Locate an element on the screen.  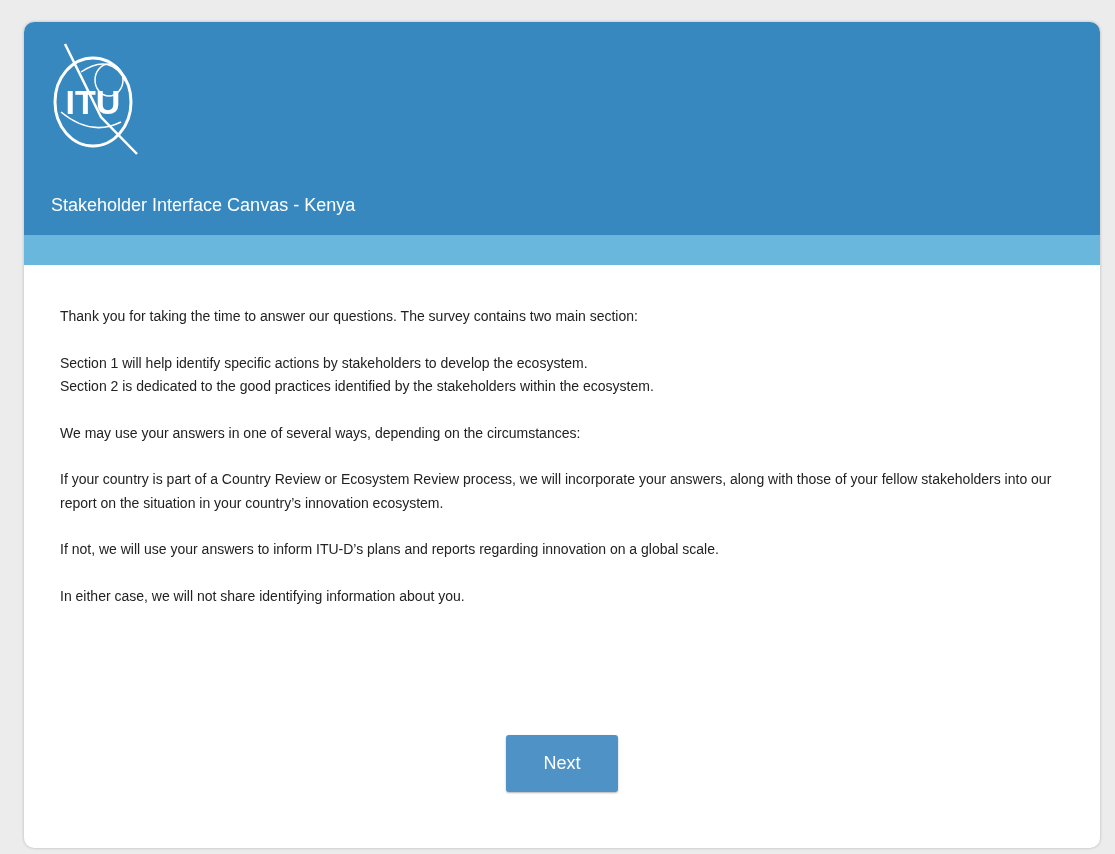
intro-text: Section 2 is dedicated to the good practices identified by the stakeholders within the ecosystem. is located at coordinates (357, 386).